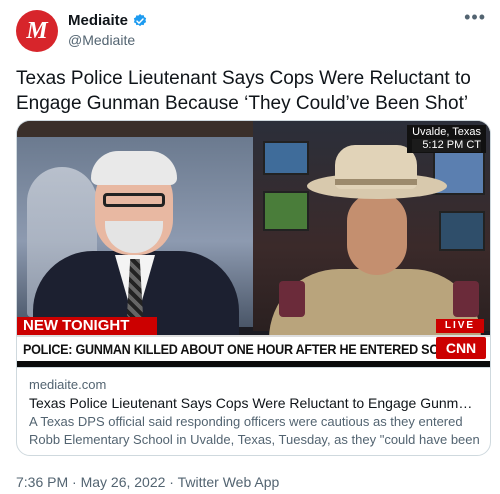 This screenshot has height=494, width=500. What do you see at coordinates (475, 17) in the screenshot?
I see `more-options-icon: •••` at bounding box center [475, 17].